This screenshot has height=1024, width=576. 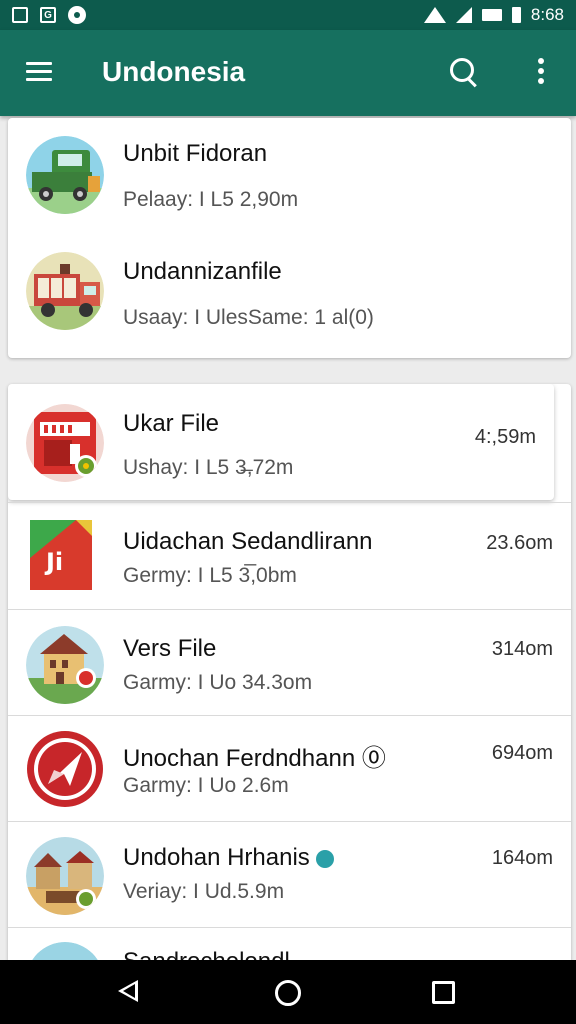 I want to click on more-vert-icon, so click(x=541, y=73).